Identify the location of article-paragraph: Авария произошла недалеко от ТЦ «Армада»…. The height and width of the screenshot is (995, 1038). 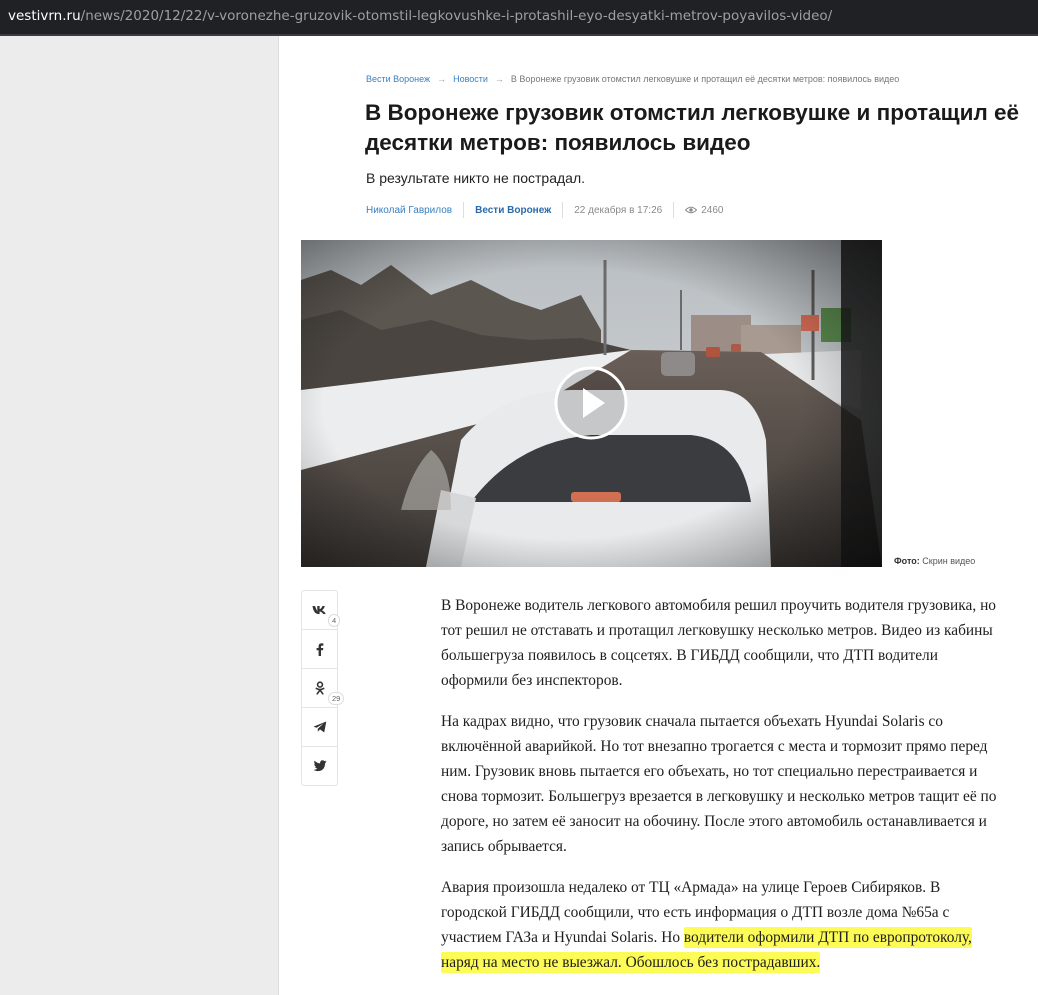
(723, 925).